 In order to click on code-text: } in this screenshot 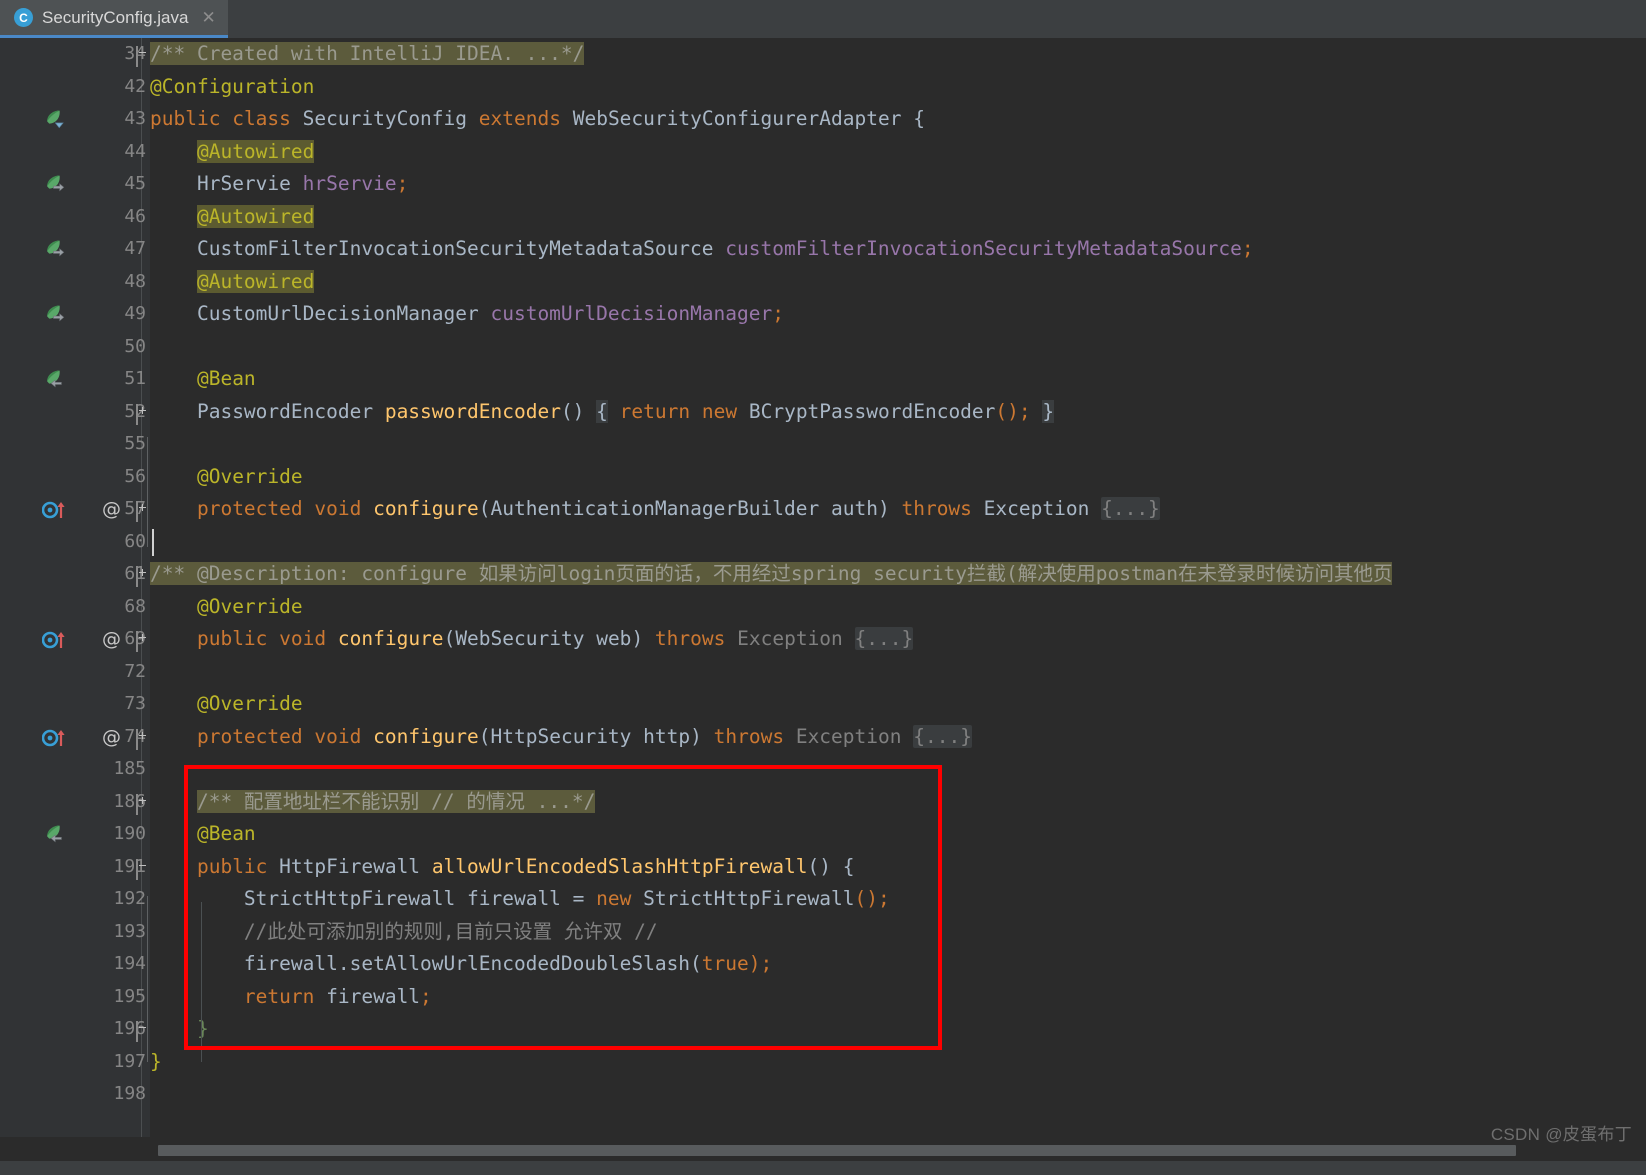, I will do `click(156, 1061)`.